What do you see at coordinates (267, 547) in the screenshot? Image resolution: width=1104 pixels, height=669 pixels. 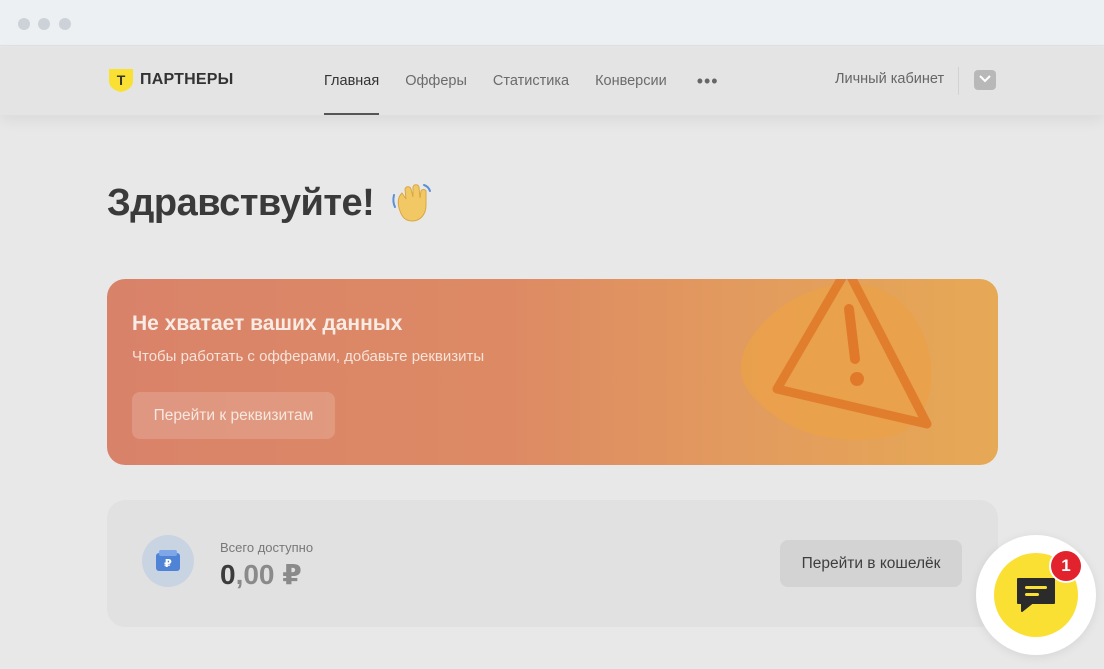 I see `wallet-label: Всего доступно` at bounding box center [267, 547].